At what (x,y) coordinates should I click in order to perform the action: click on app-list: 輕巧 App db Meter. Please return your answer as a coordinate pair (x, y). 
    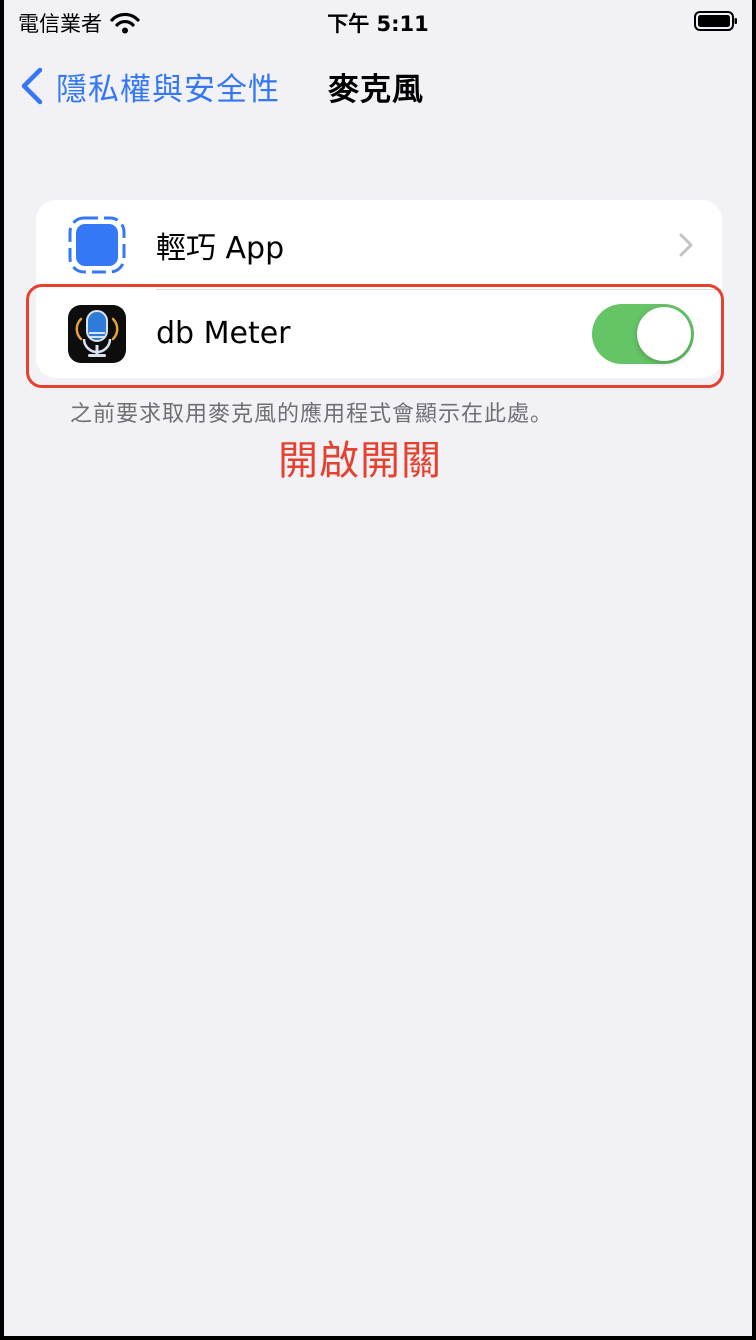
    Looking at the image, I should click on (379, 289).